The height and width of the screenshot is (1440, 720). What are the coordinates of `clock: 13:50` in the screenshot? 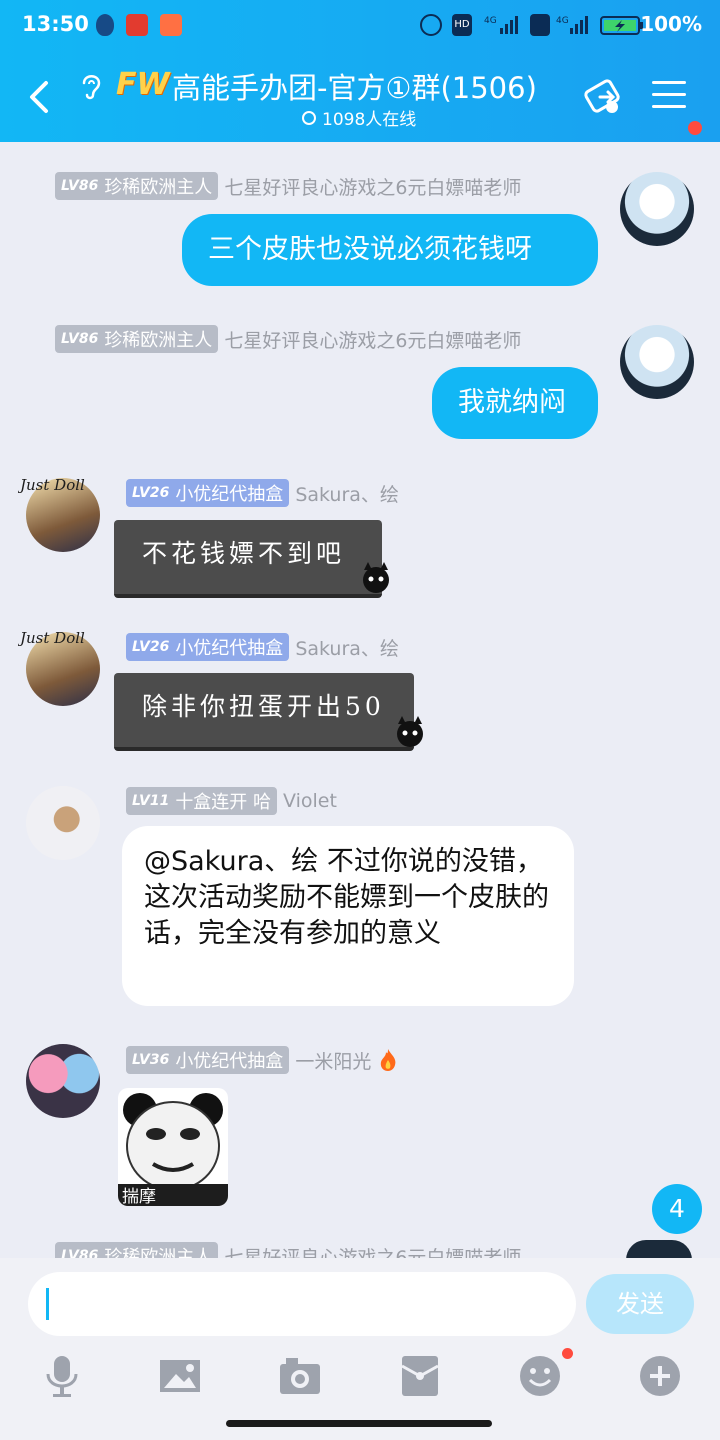 It's located at (55, 24).